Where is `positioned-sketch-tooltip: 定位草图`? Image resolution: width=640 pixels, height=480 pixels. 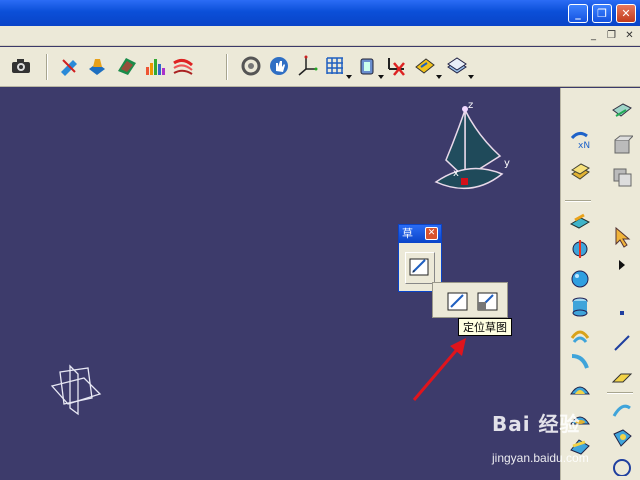 positioned-sketch-tooltip: 定位草图 is located at coordinates (485, 327).